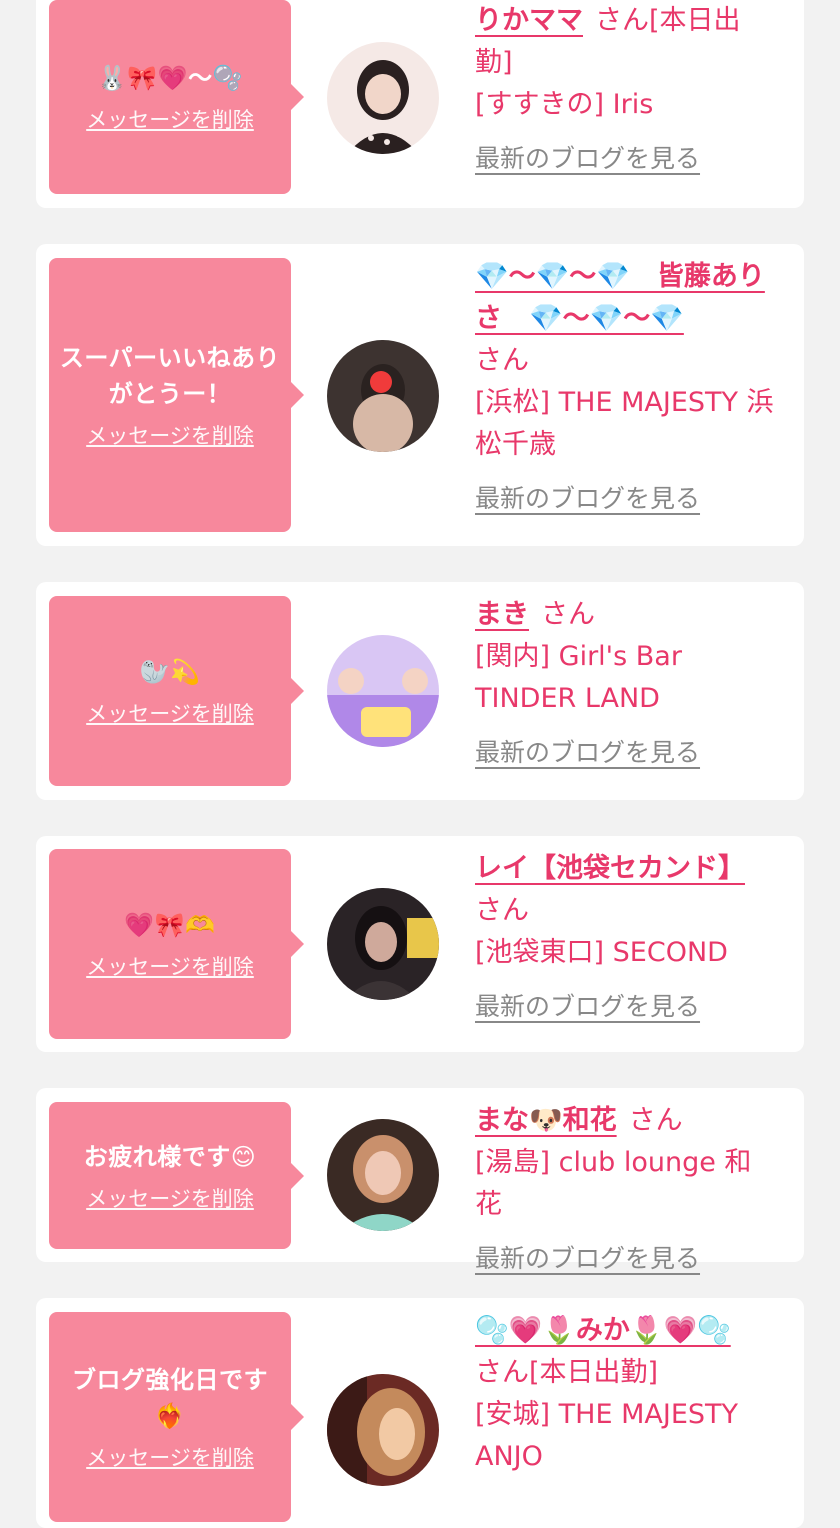 This screenshot has width=840, height=1528. What do you see at coordinates (606, 1435) in the screenshot?
I see `store-name: [安城] THE MAJESTY ANJO` at bounding box center [606, 1435].